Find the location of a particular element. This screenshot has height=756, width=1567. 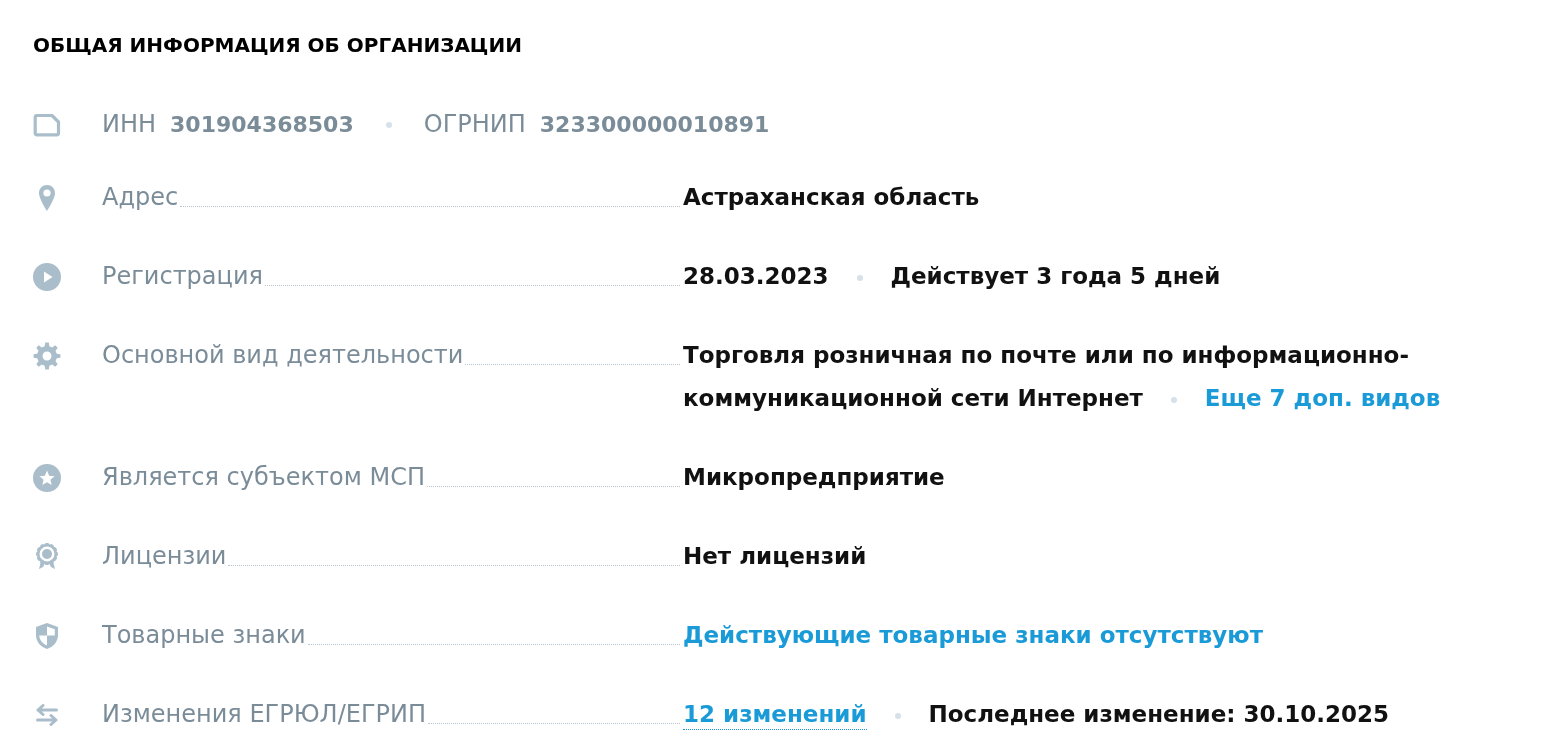

document-icon is located at coordinates (47, 124).